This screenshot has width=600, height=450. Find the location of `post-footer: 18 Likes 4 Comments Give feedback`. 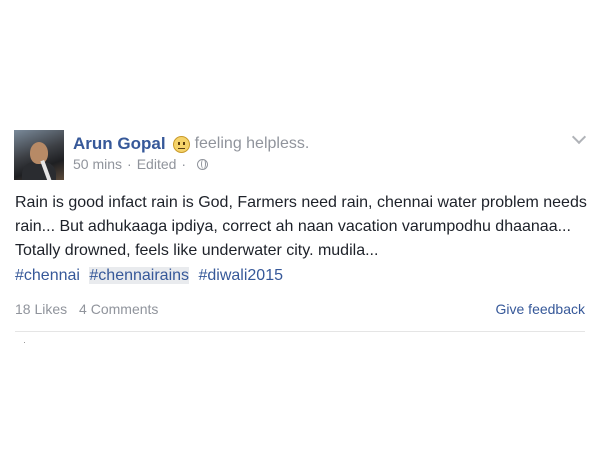

post-footer: 18 Likes 4 Comments Give feedback is located at coordinates (300, 309).